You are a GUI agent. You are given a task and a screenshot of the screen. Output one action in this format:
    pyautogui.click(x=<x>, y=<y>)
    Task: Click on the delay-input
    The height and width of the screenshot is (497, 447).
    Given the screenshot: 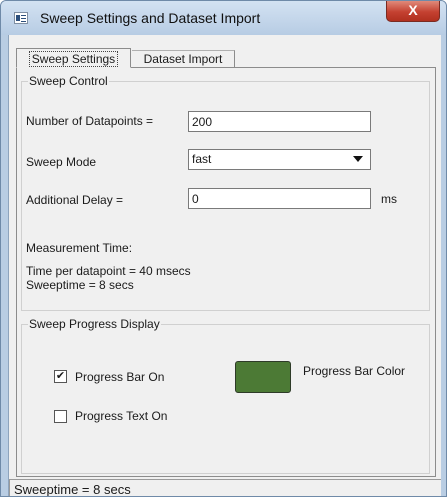 What is the action you would take?
    pyautogui.click(x=279, y=198)
    